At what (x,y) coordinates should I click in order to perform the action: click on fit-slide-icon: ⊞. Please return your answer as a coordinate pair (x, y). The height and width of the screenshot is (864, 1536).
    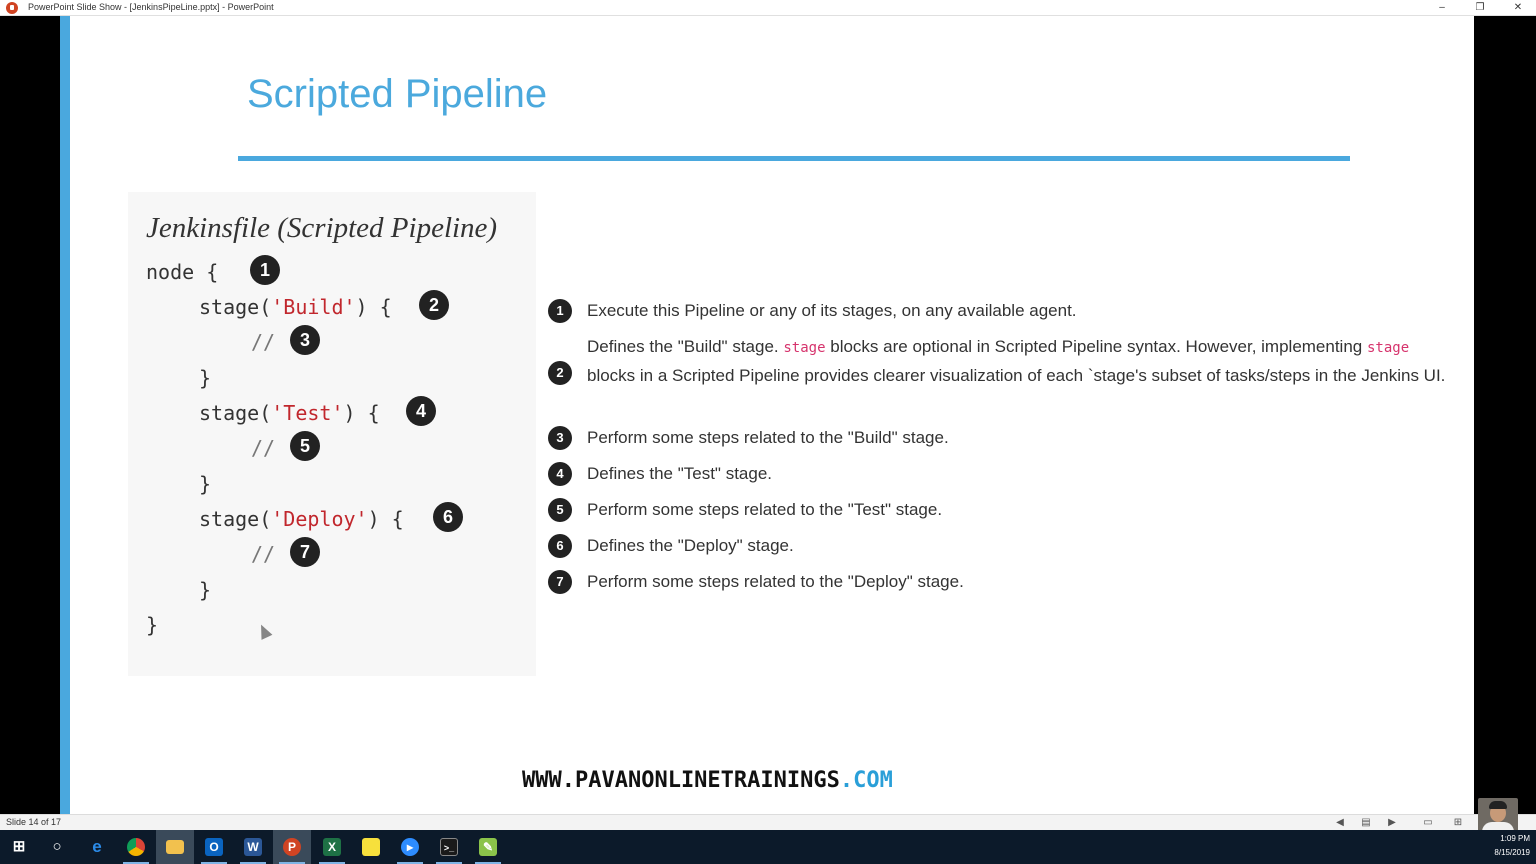
    Looking at the image, I should click on (1458, 823).